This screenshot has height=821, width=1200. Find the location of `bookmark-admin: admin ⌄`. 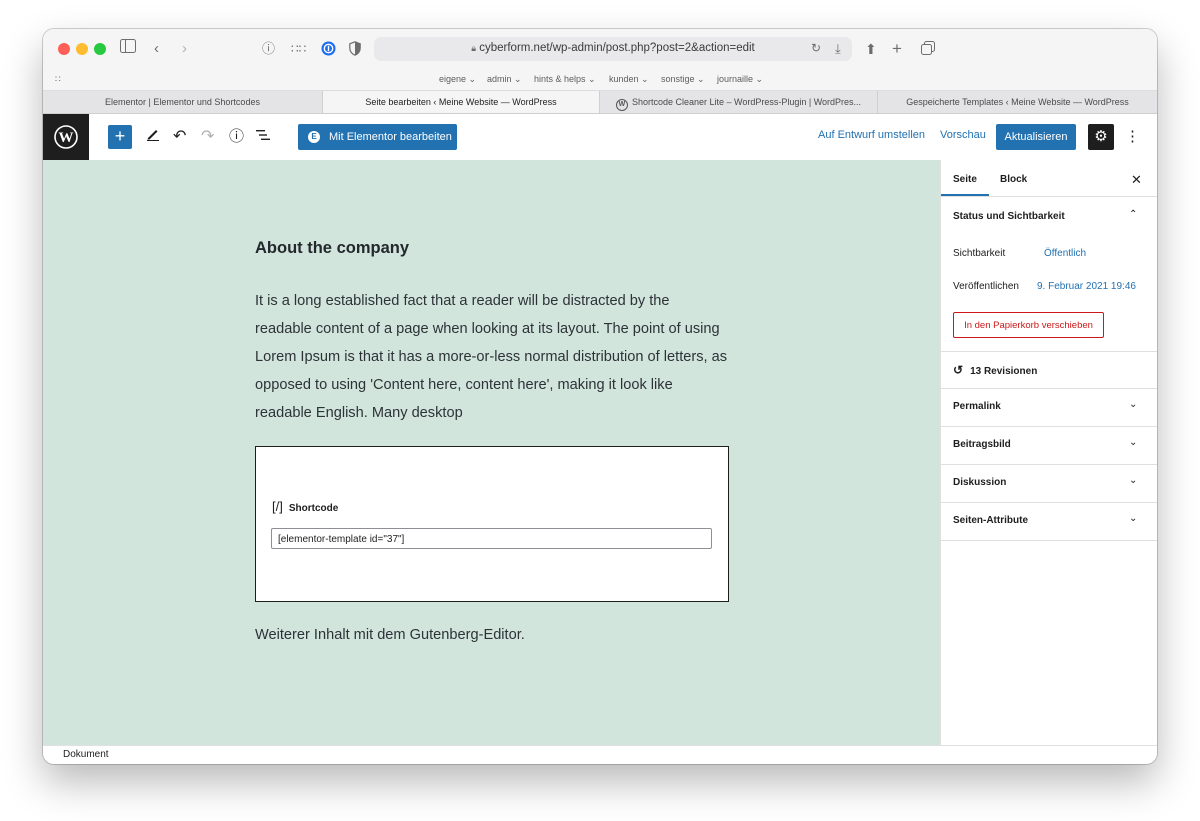

bookmark-admin: admin ⌄ is located at coordinates (504, 79).